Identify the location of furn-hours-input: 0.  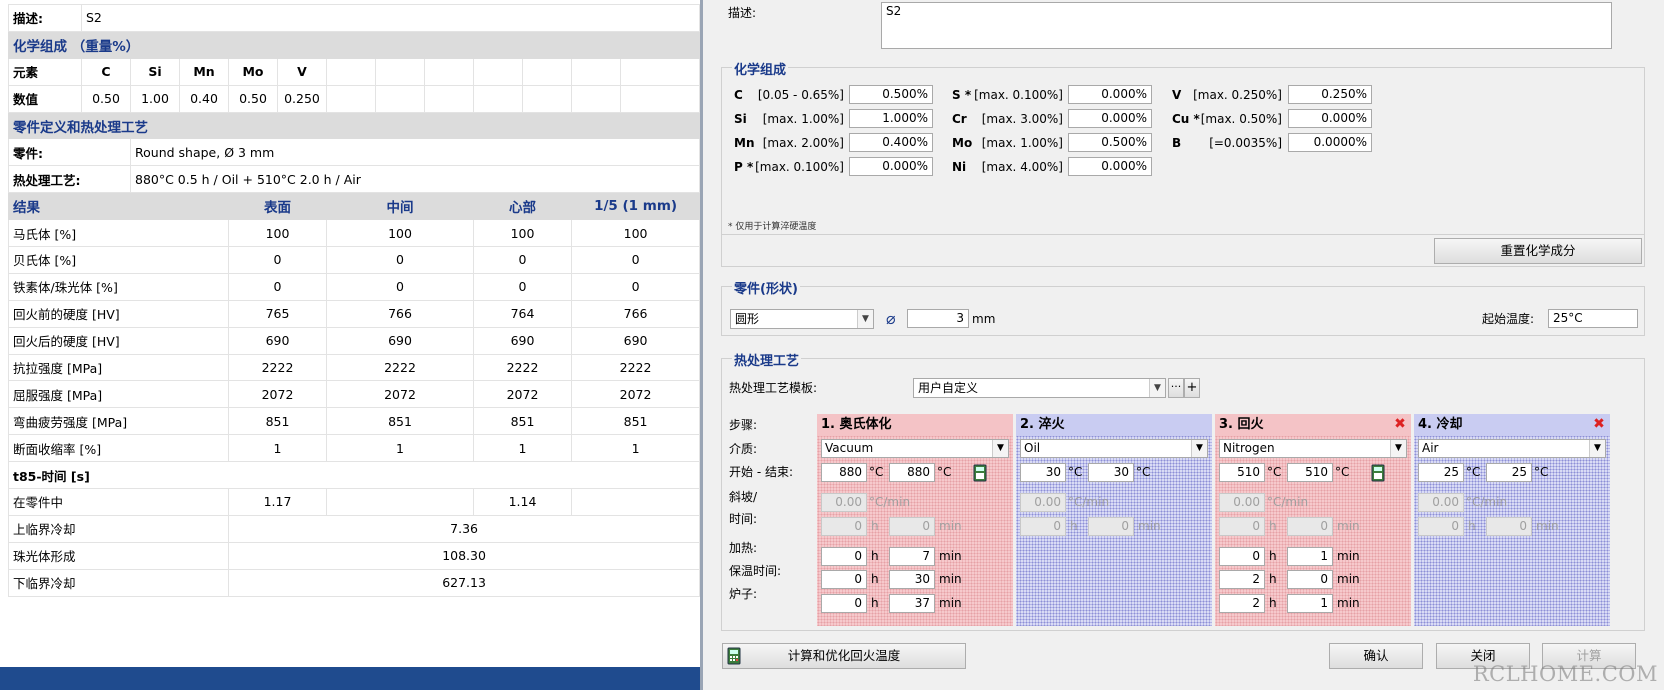
(844, 603).